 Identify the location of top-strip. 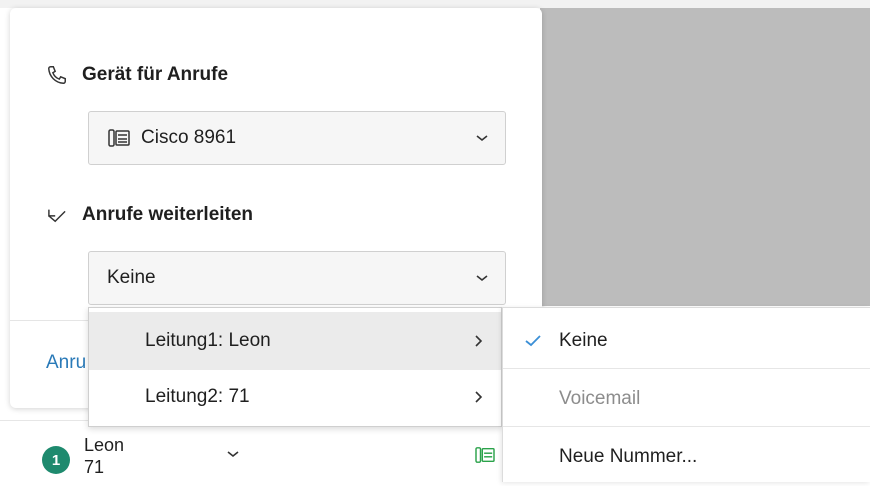
(435, 4).